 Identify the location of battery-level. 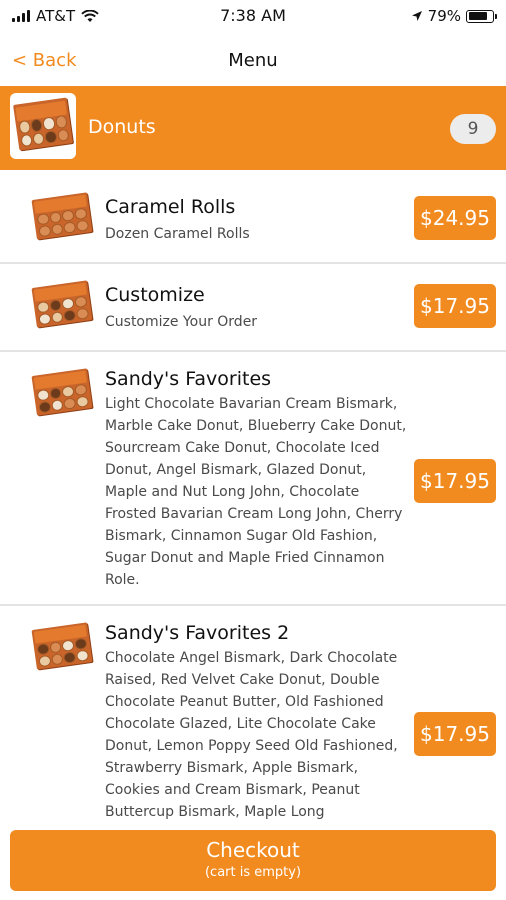
(477, 16).